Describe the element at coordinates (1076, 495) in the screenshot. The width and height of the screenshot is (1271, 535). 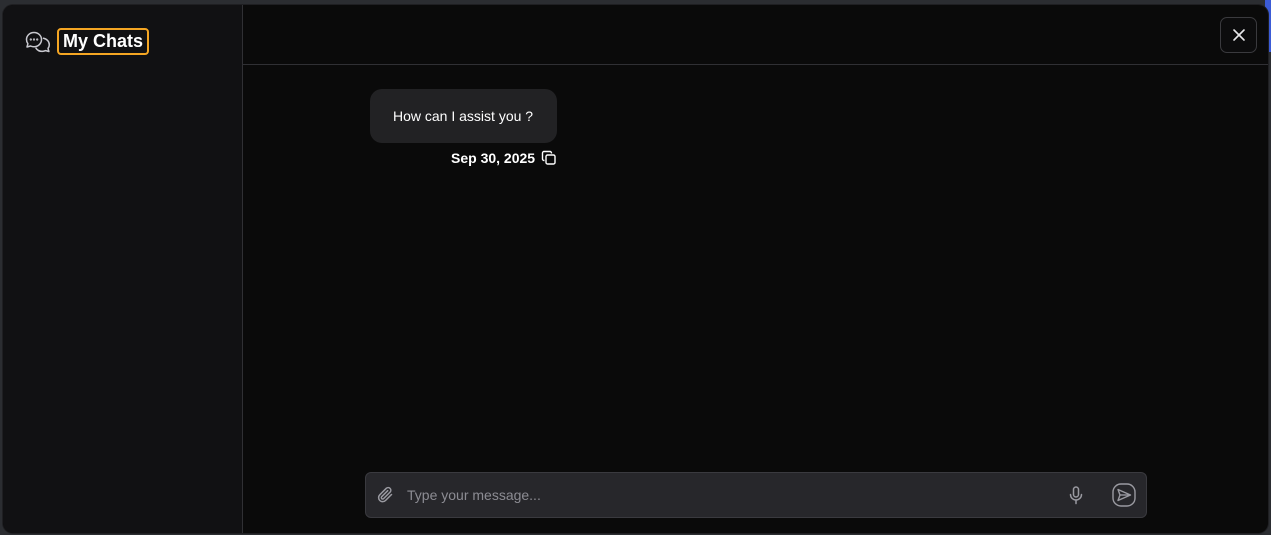
I see `microphone-icon` at that location.